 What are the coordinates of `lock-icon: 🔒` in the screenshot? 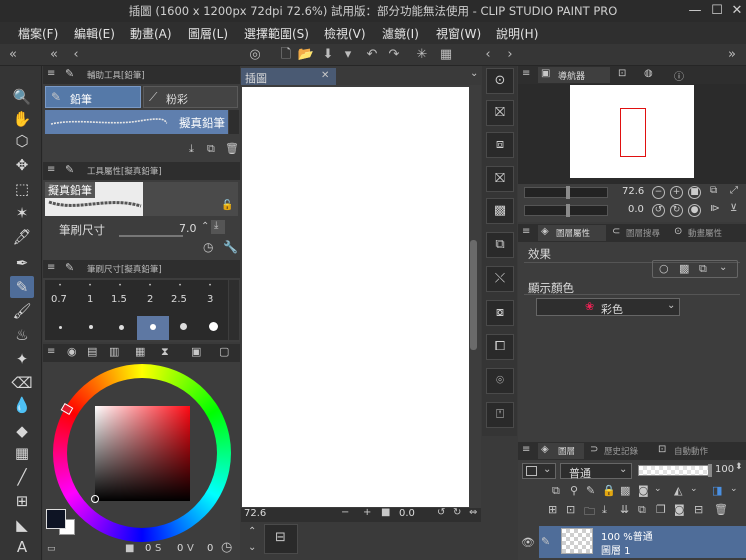 It's located at (609, 490).